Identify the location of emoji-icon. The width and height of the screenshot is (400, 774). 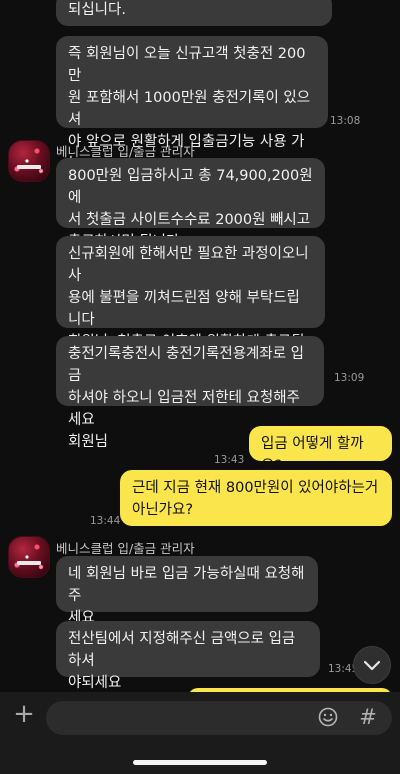
(328, 717).